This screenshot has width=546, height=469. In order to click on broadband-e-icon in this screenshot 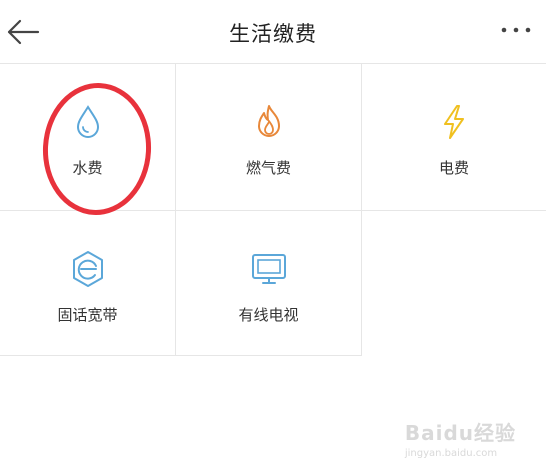, I will do `click(87, 269)`.